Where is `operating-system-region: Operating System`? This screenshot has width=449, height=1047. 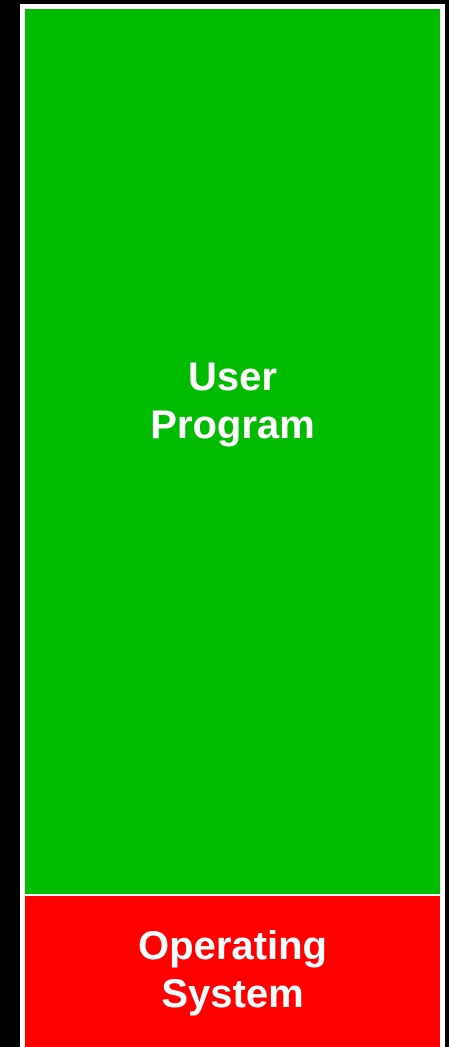 operating-system-region: Operating System is located at coordinates (232, 971).